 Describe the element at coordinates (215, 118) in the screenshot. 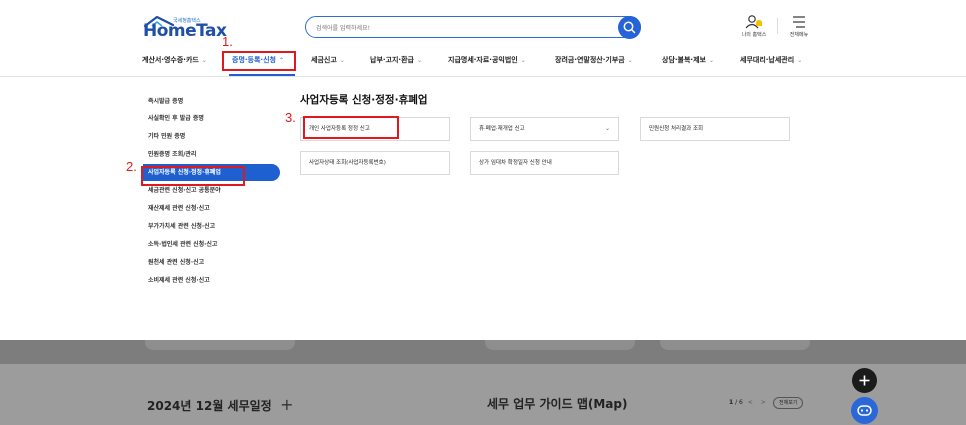

I see `sidebar-item-fact-check-certificate: 사실확인 후 발급 증명` at that location.